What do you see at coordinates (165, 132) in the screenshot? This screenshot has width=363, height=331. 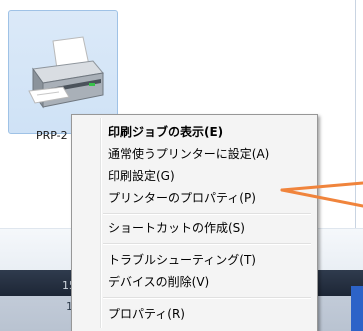 I see `menu-item-view-print-jobs: 印刷ジョブの表示(E)` at bounding box center [165, 132].